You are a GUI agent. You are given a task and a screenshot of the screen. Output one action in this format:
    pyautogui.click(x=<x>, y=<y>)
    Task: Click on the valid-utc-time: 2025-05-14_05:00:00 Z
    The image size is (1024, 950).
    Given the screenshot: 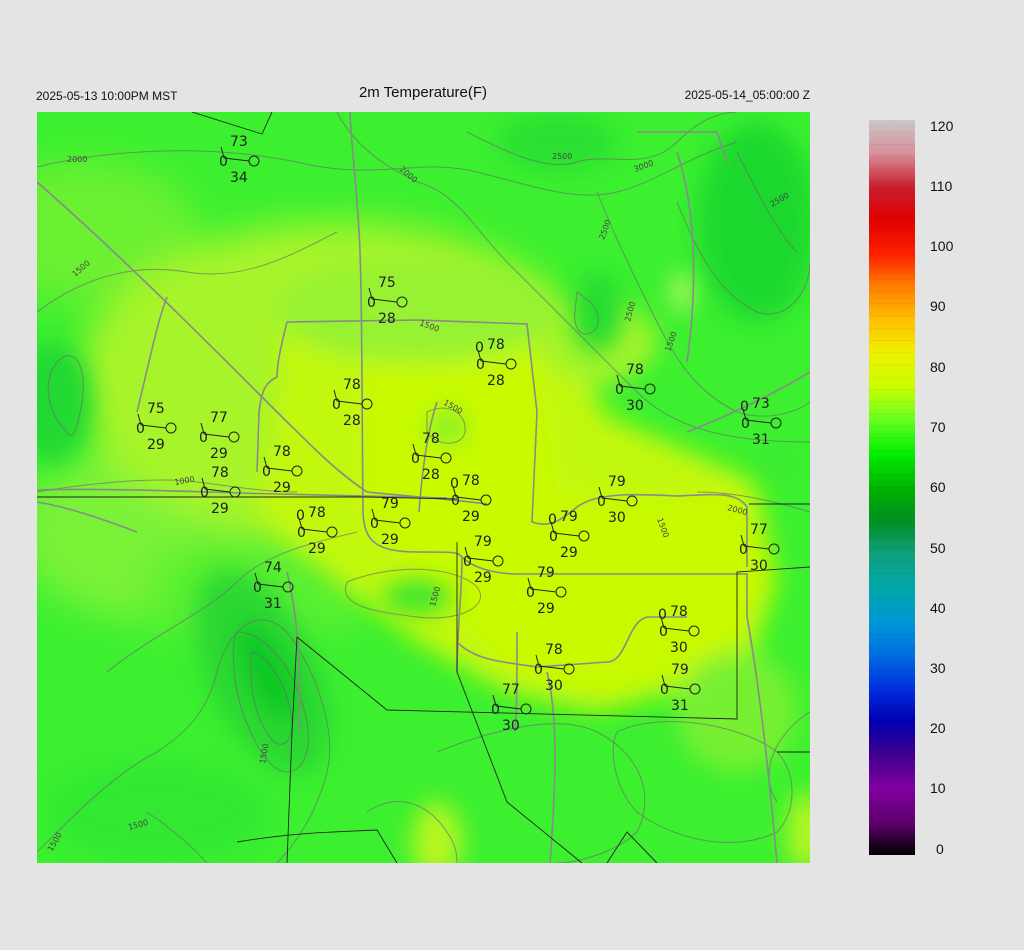 What is the action you would take?
    pyautogui.click(x=747, y=95)
    